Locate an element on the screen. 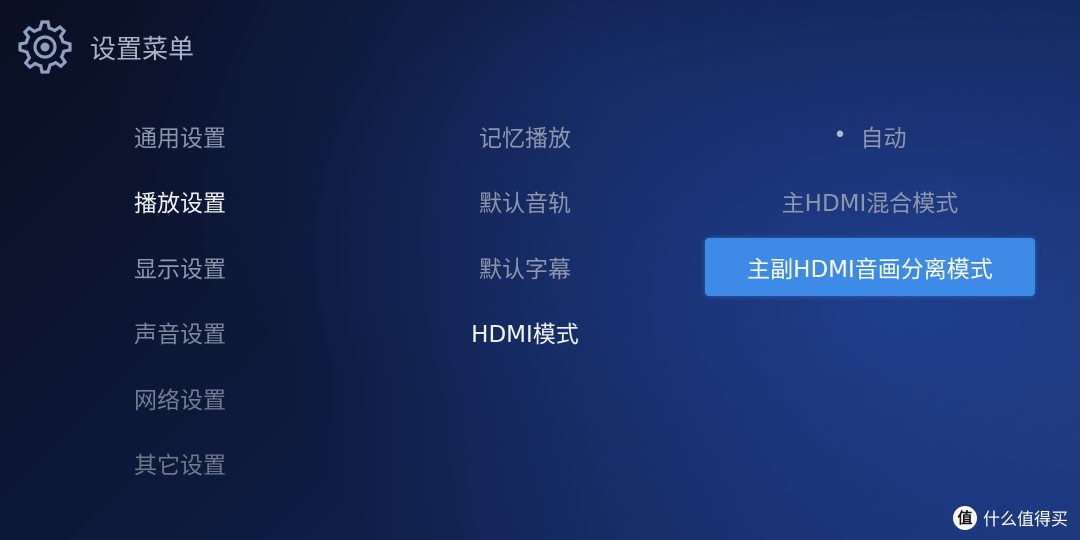 Image resolution: width=1080 pixels, height=540 pixels. setting-memory-playback: 记忆播放 is located at coordinates (525, 136).